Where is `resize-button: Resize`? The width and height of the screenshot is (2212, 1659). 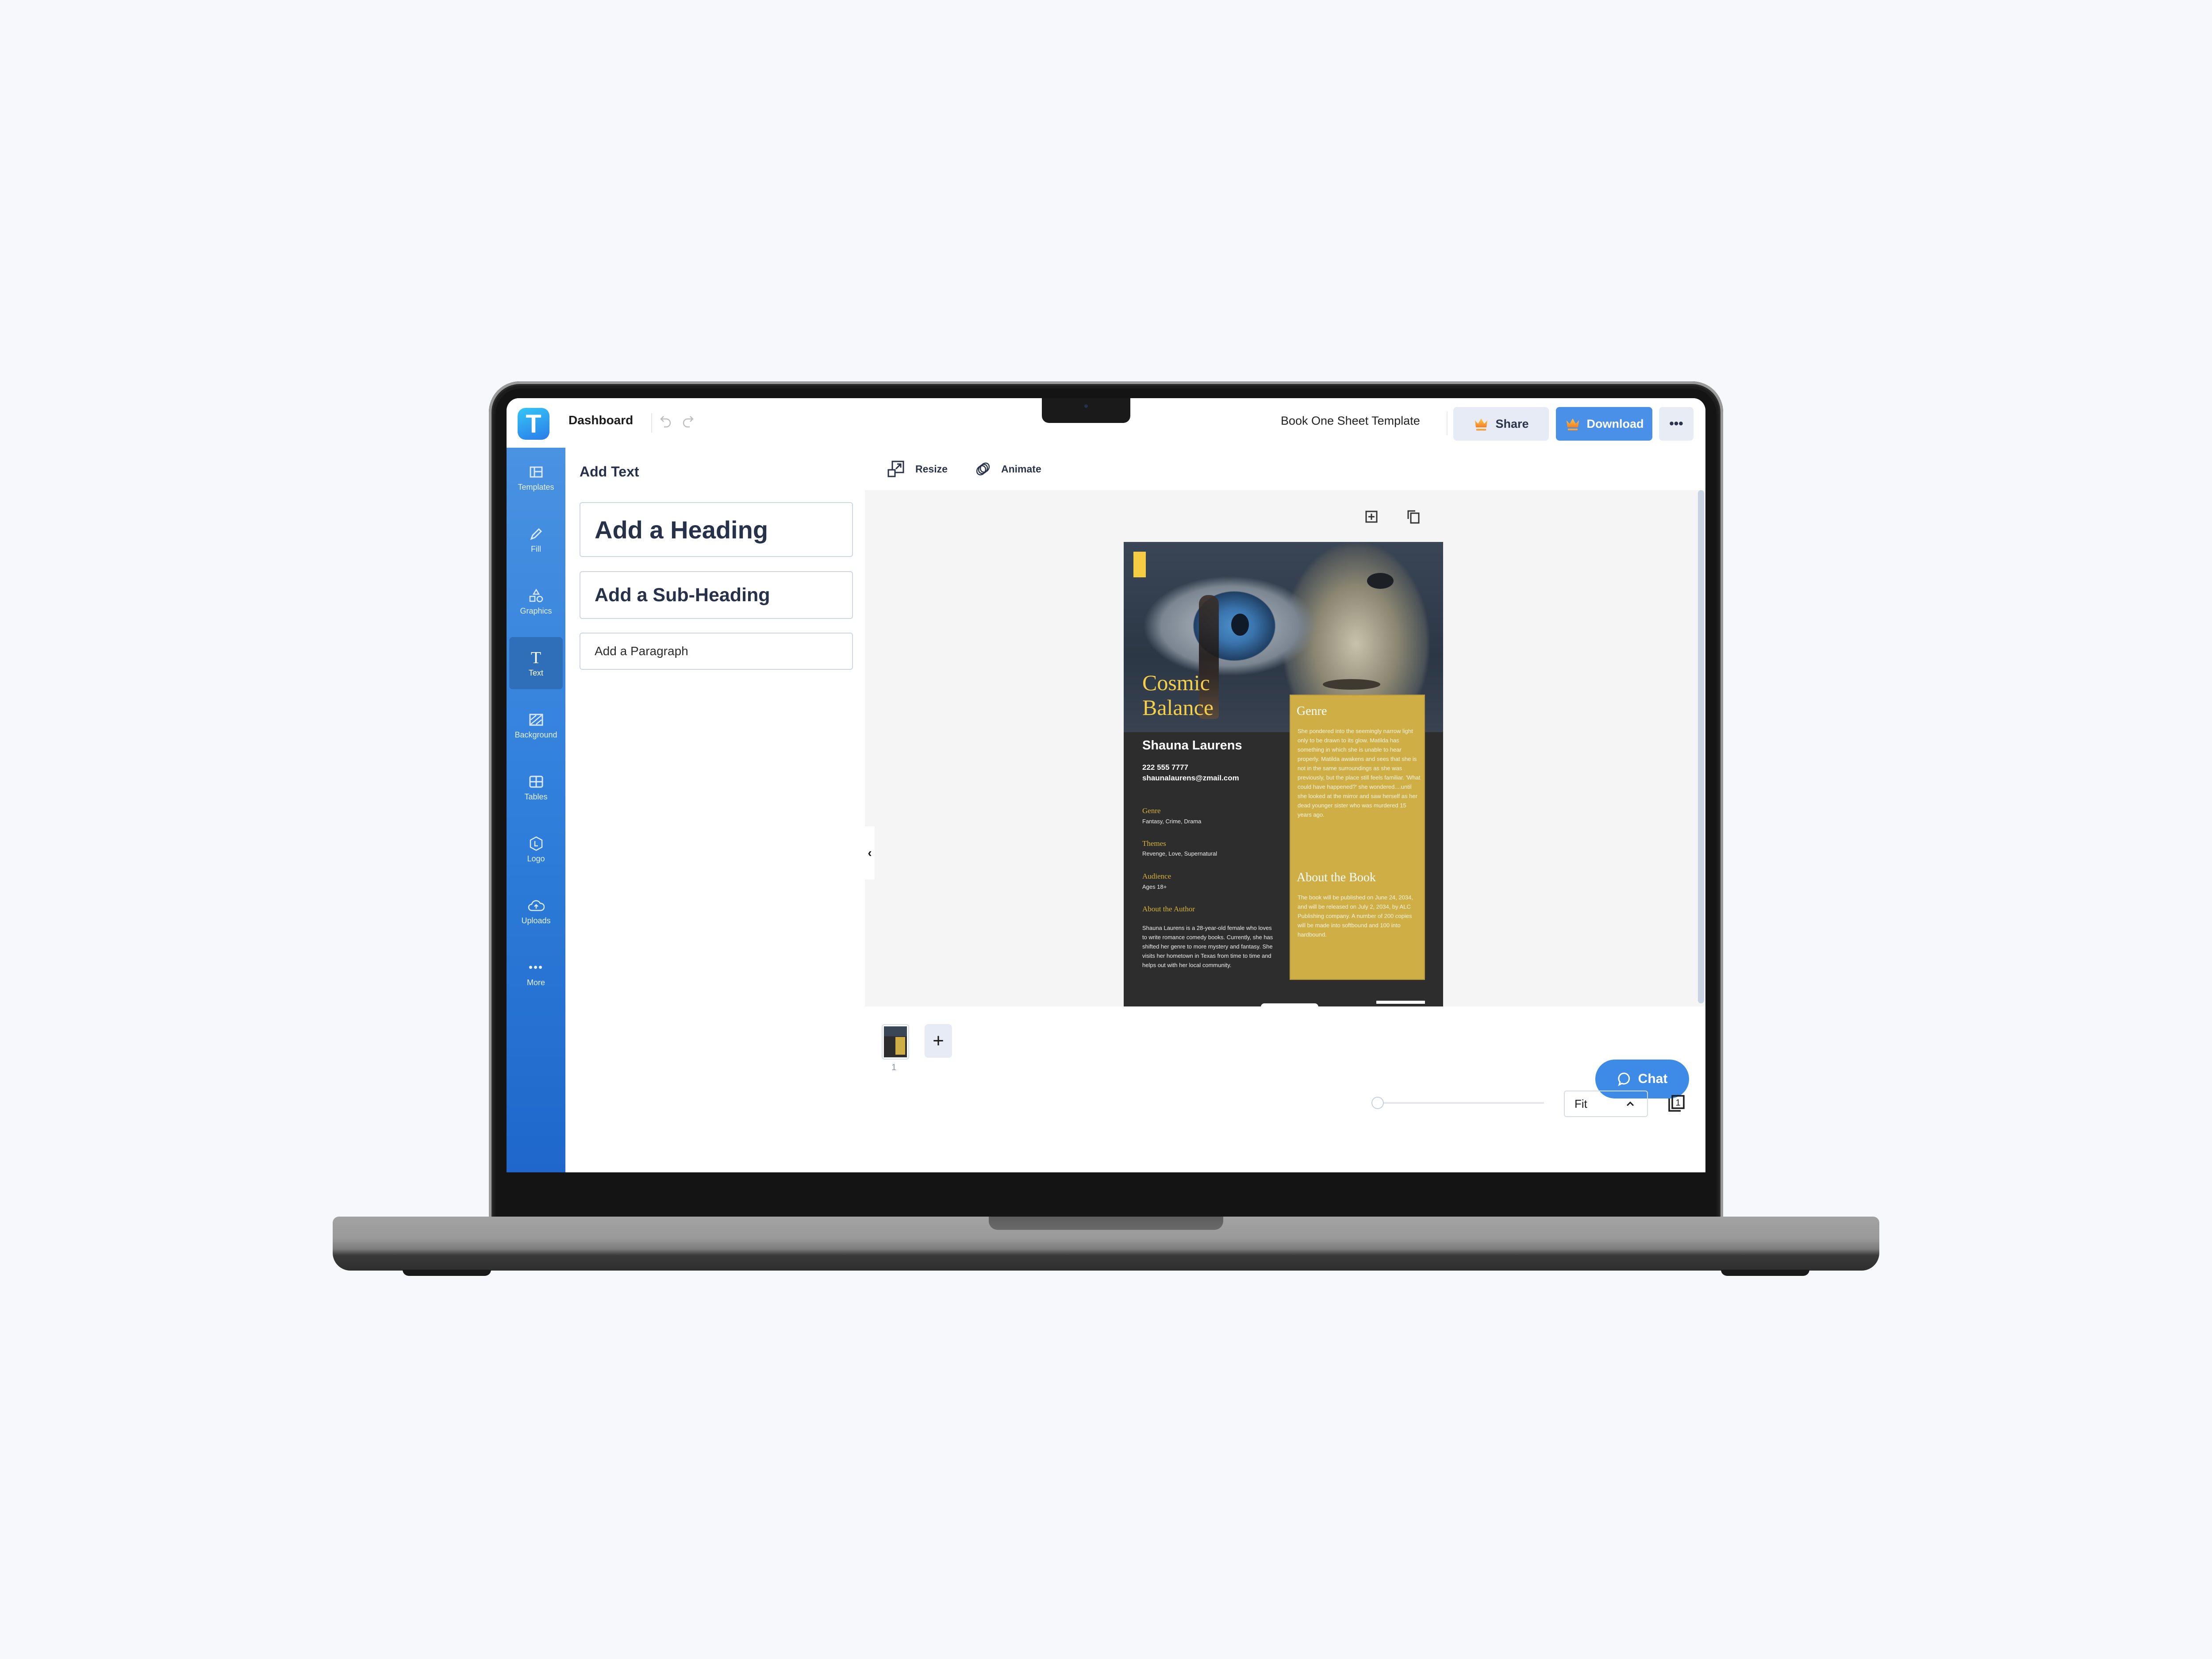
resize-button: Resize is located at coordinates (918, 469).